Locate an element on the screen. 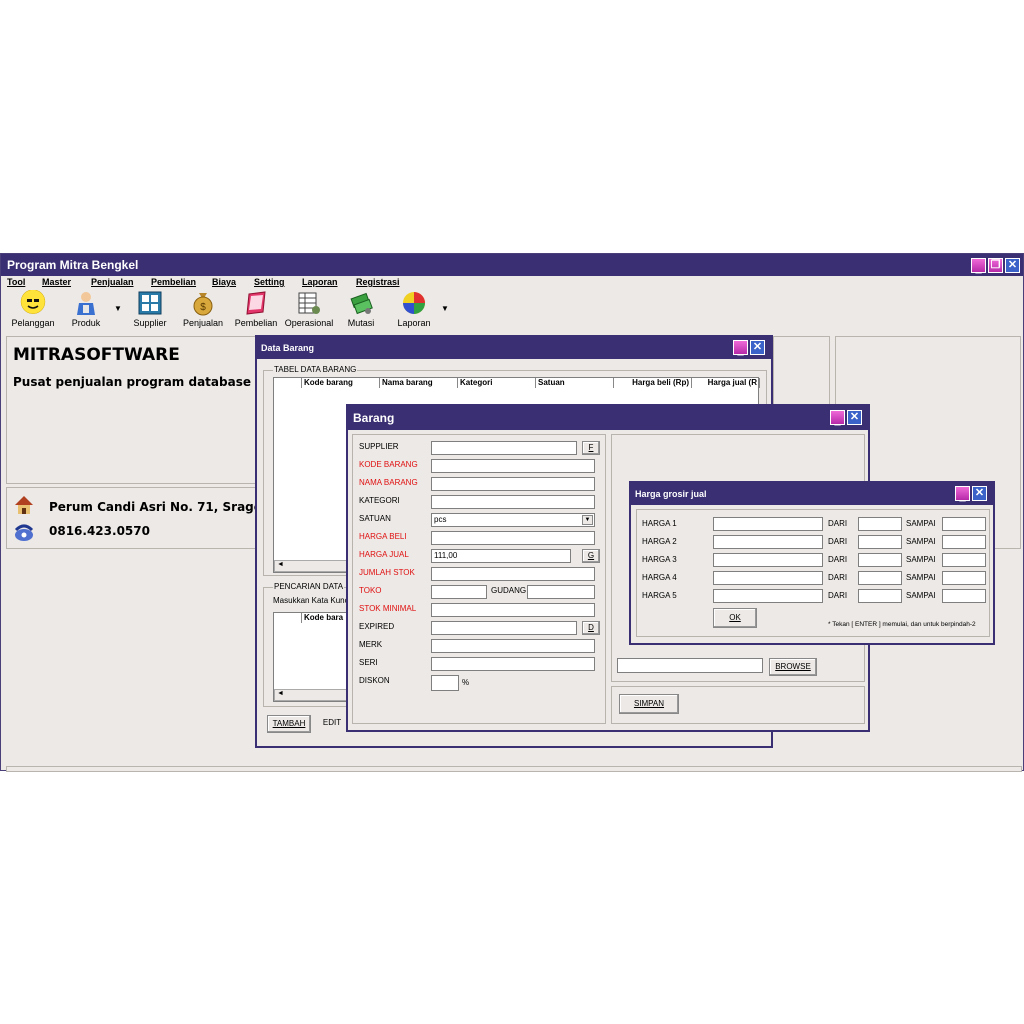 The height and width of the screenshot is (1024, 1024). toolbar-label: Laporan is located at coordinates (414, 323).